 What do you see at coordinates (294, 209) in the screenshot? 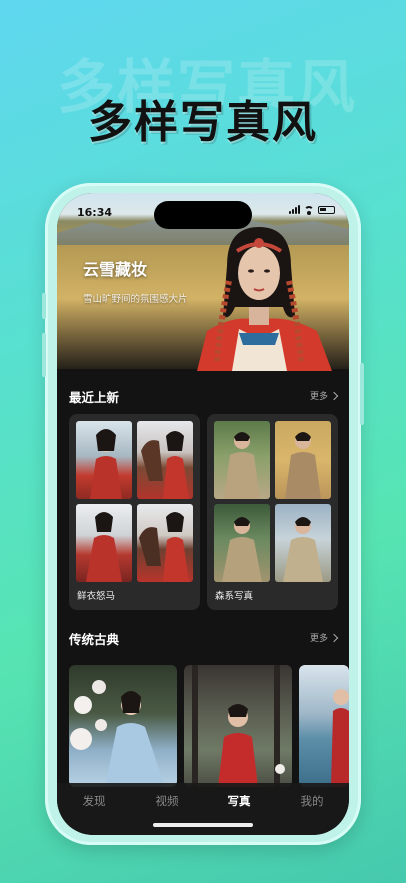
I see `signal-icon` at bounding box center [294, 209].